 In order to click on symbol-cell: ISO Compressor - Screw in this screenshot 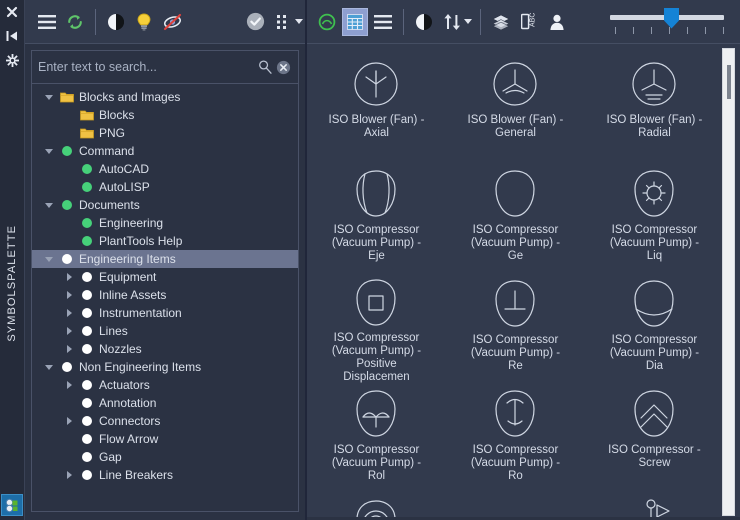, I will do `click(654, 437)`.